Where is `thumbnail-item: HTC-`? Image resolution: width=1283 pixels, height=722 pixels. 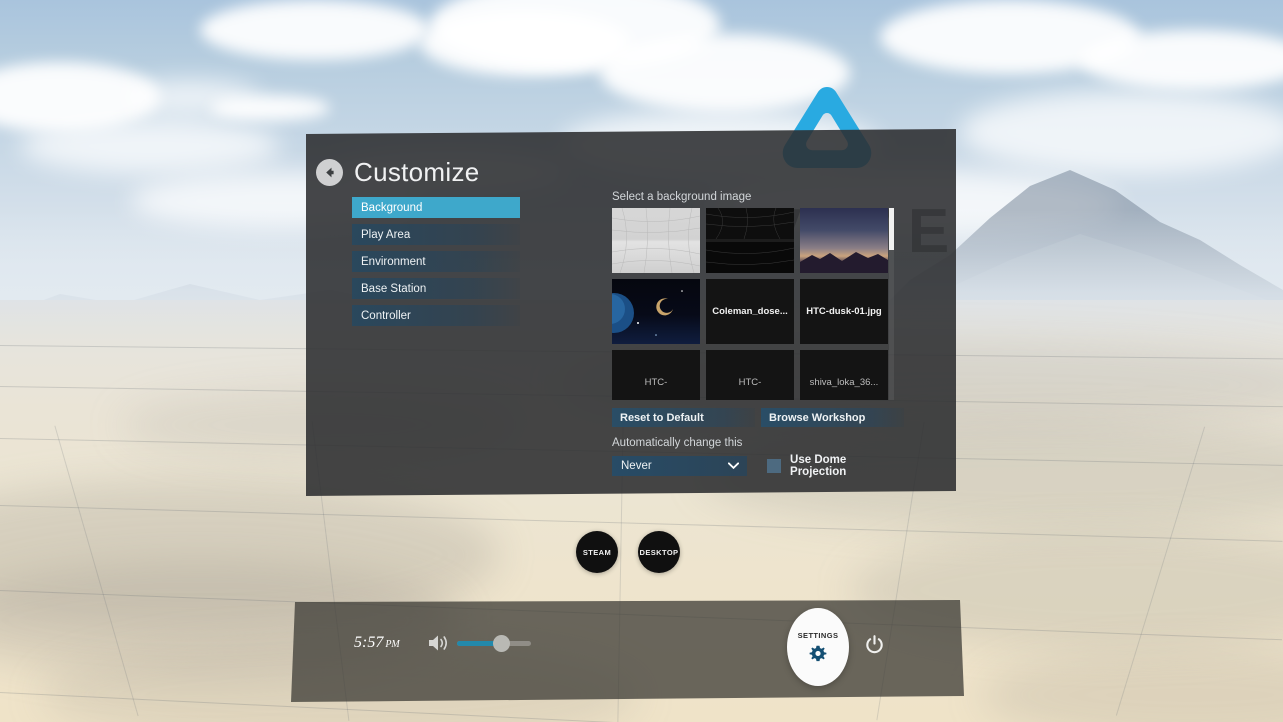
thumbnail-item: HTC- is located at coordinates (656, 375).